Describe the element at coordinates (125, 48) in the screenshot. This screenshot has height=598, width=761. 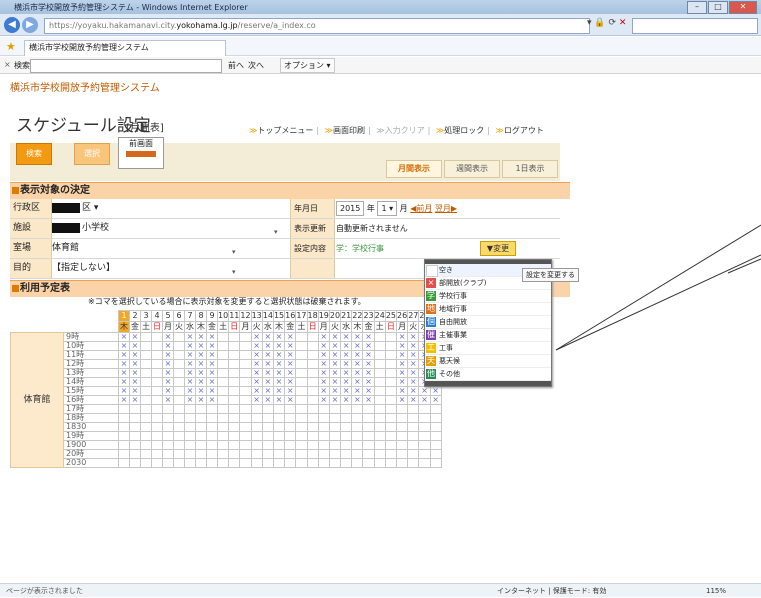
I see `browser-tab: 横浜市学校開放予約管理システム` at that location.